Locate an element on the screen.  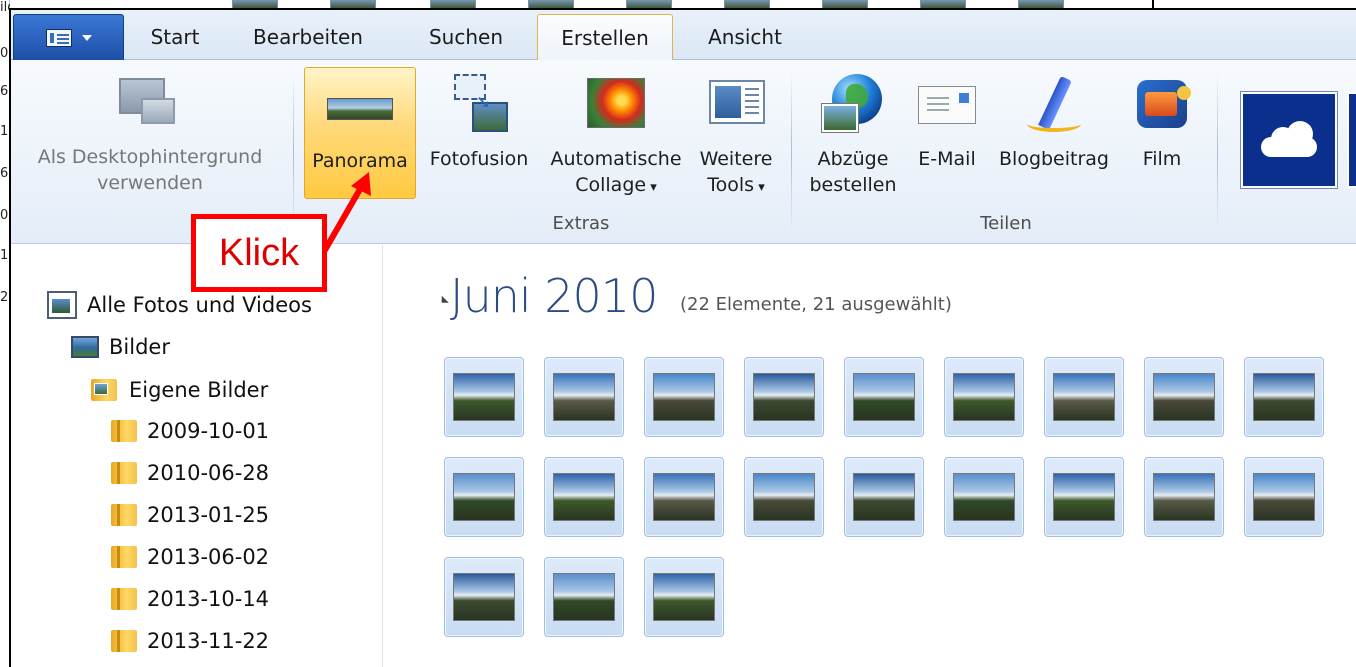
order-prints-button: Abzüge bestellen is located at coordinates (853, 136).